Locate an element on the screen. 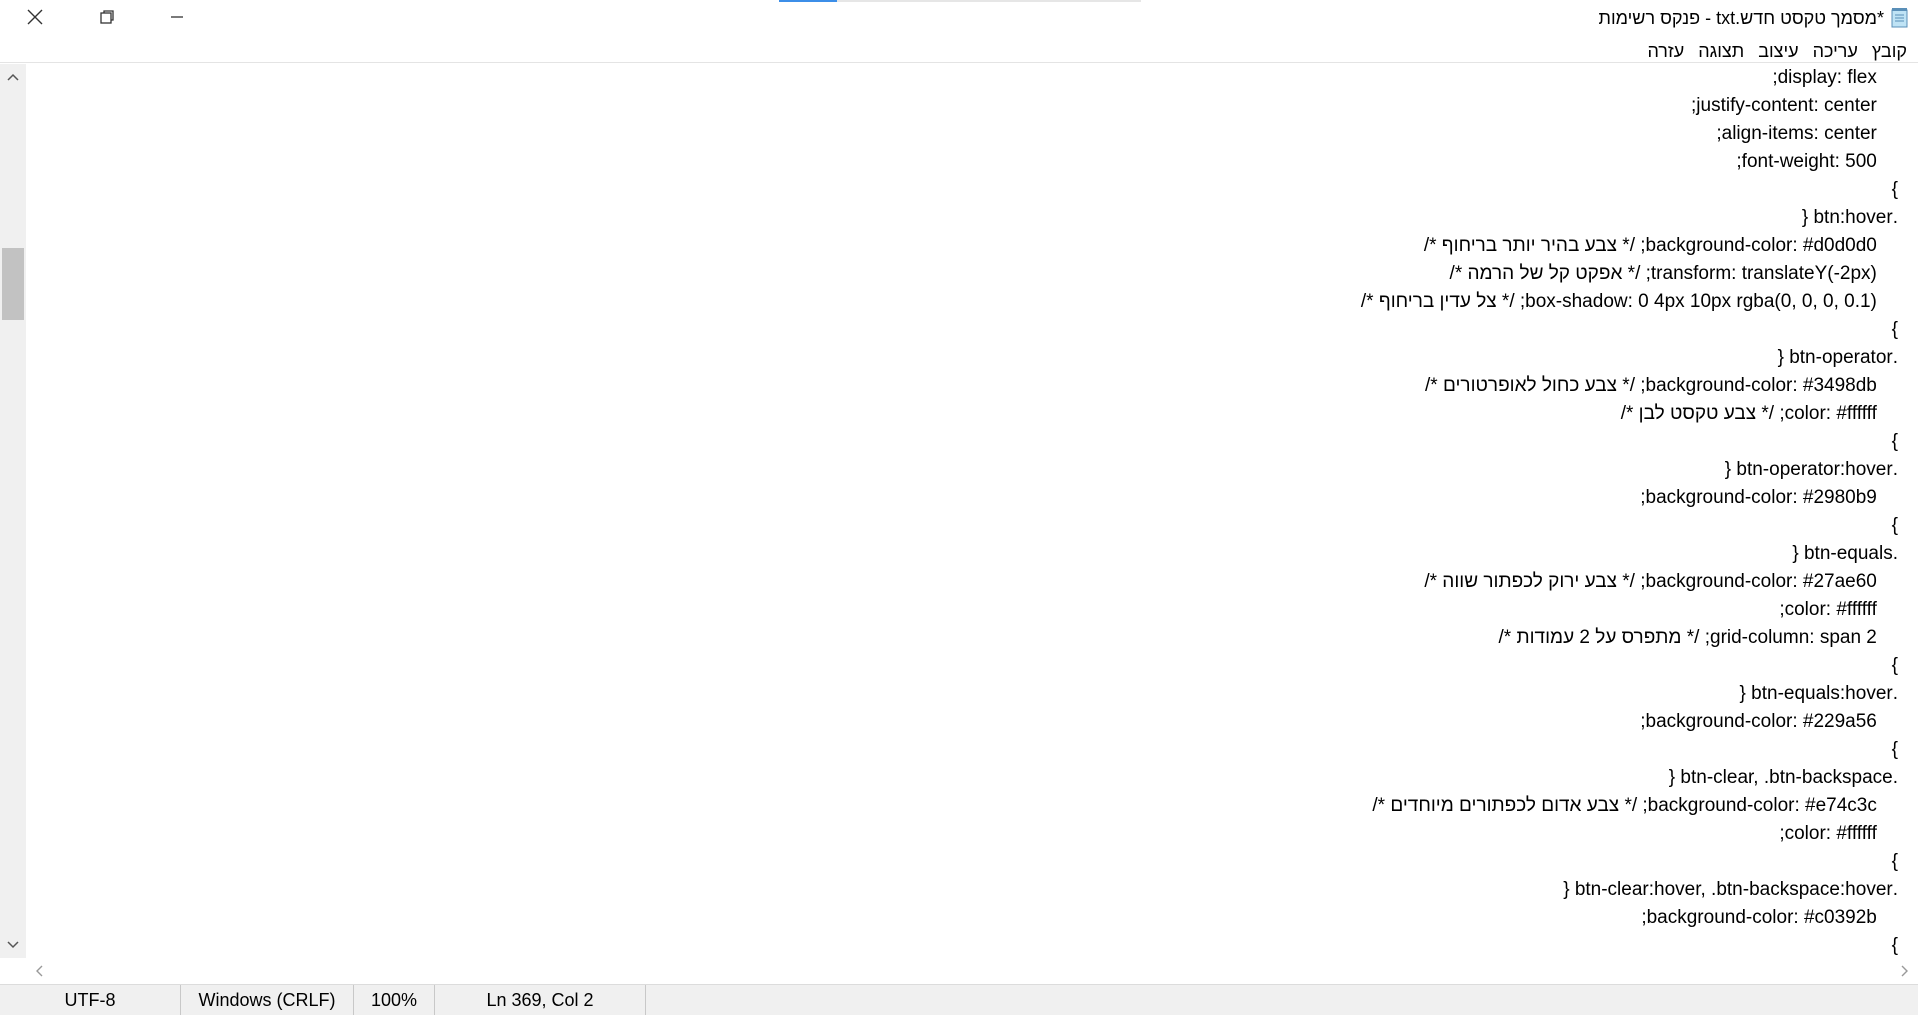  menu-divider is located at coordinates (959, 62).